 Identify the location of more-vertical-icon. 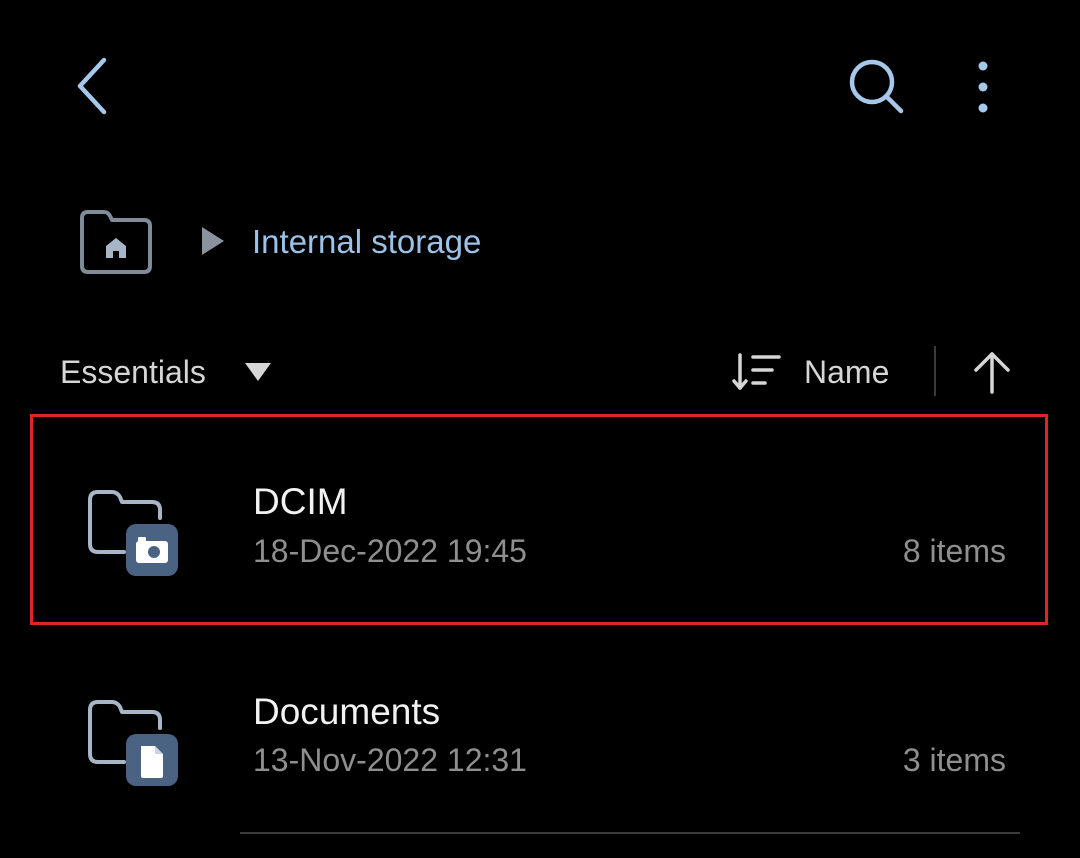
(983, 87).